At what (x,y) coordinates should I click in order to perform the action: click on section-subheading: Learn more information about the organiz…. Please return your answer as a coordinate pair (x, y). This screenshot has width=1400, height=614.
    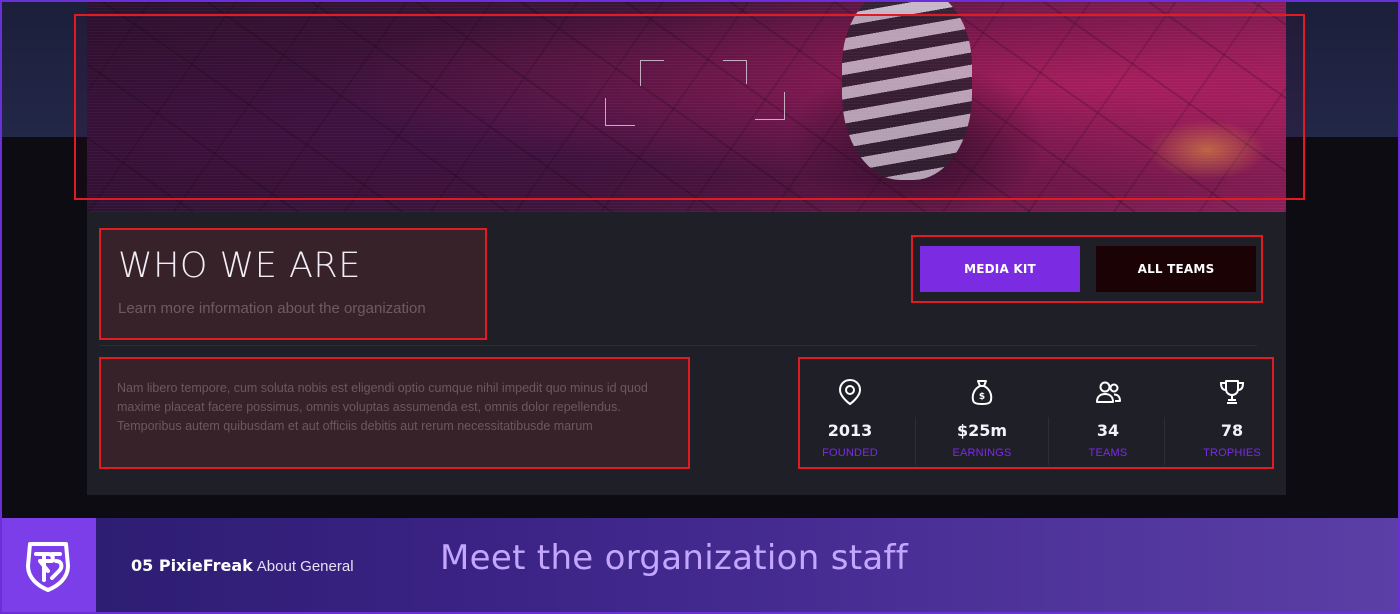
    Looking at the image, I should click on (272, 308).